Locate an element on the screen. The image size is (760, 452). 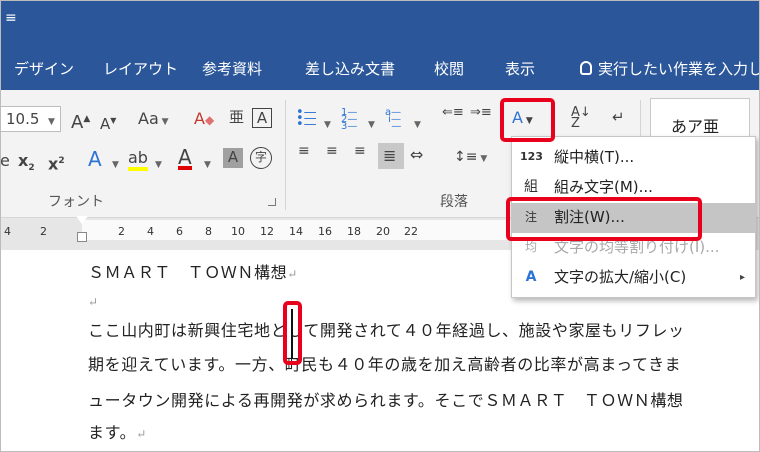
ruler-text-area: 2 4 6 8 10 12 14 16 18 20 22 is located at coordinates (322, 230).